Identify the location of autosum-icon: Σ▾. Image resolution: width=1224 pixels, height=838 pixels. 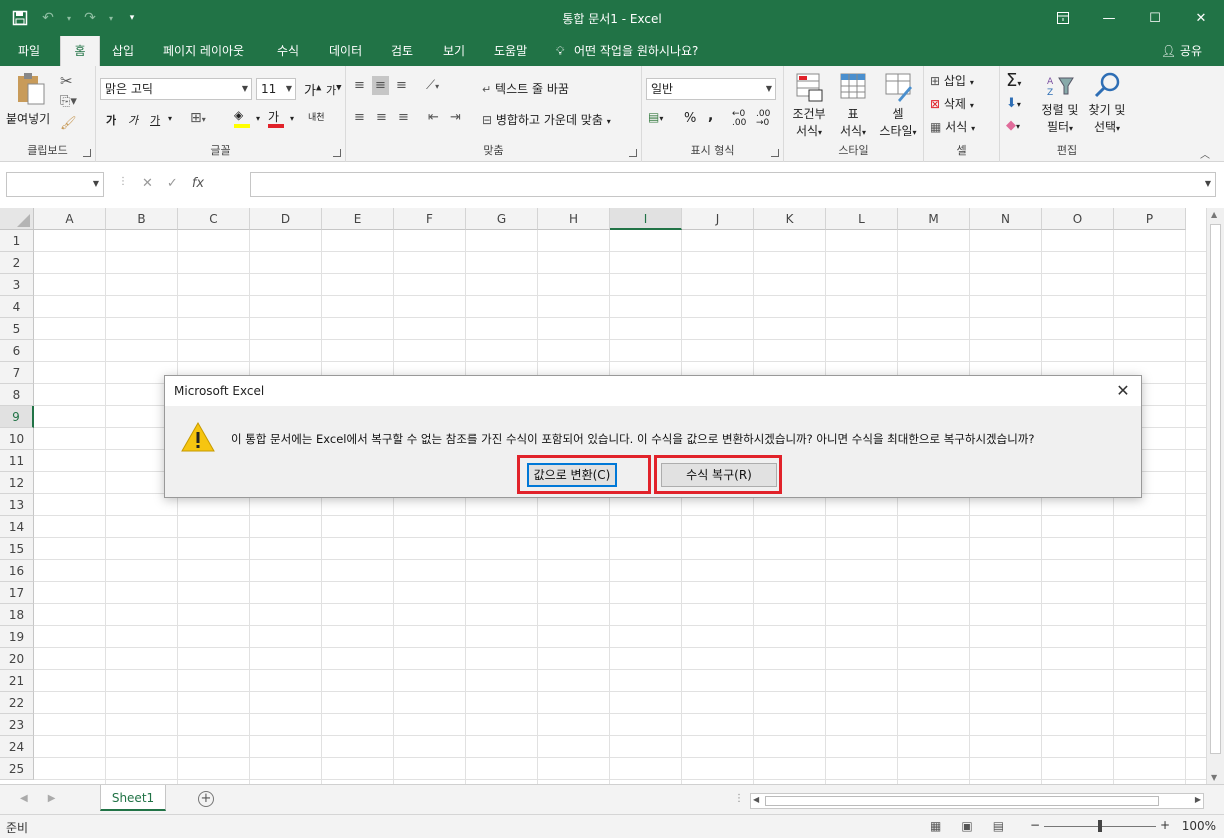
(1013, 80).